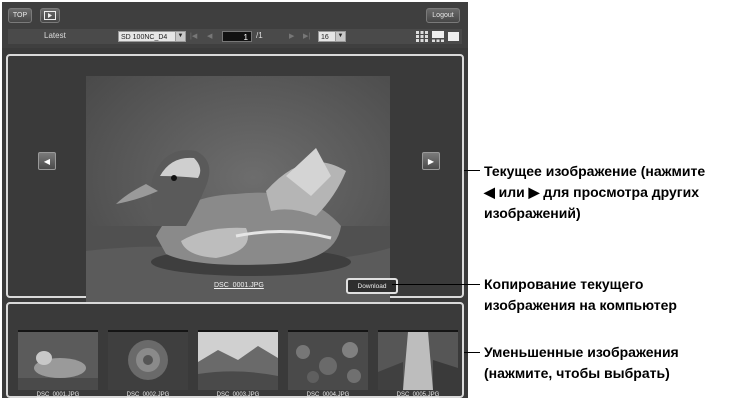 Image resolution: width=729 pixels, height=400 pixels. Describe the element at coordinates (148, 395) in the screenshot. I see `thumbnail-2-name: DSC_0002.JPG` at that location.